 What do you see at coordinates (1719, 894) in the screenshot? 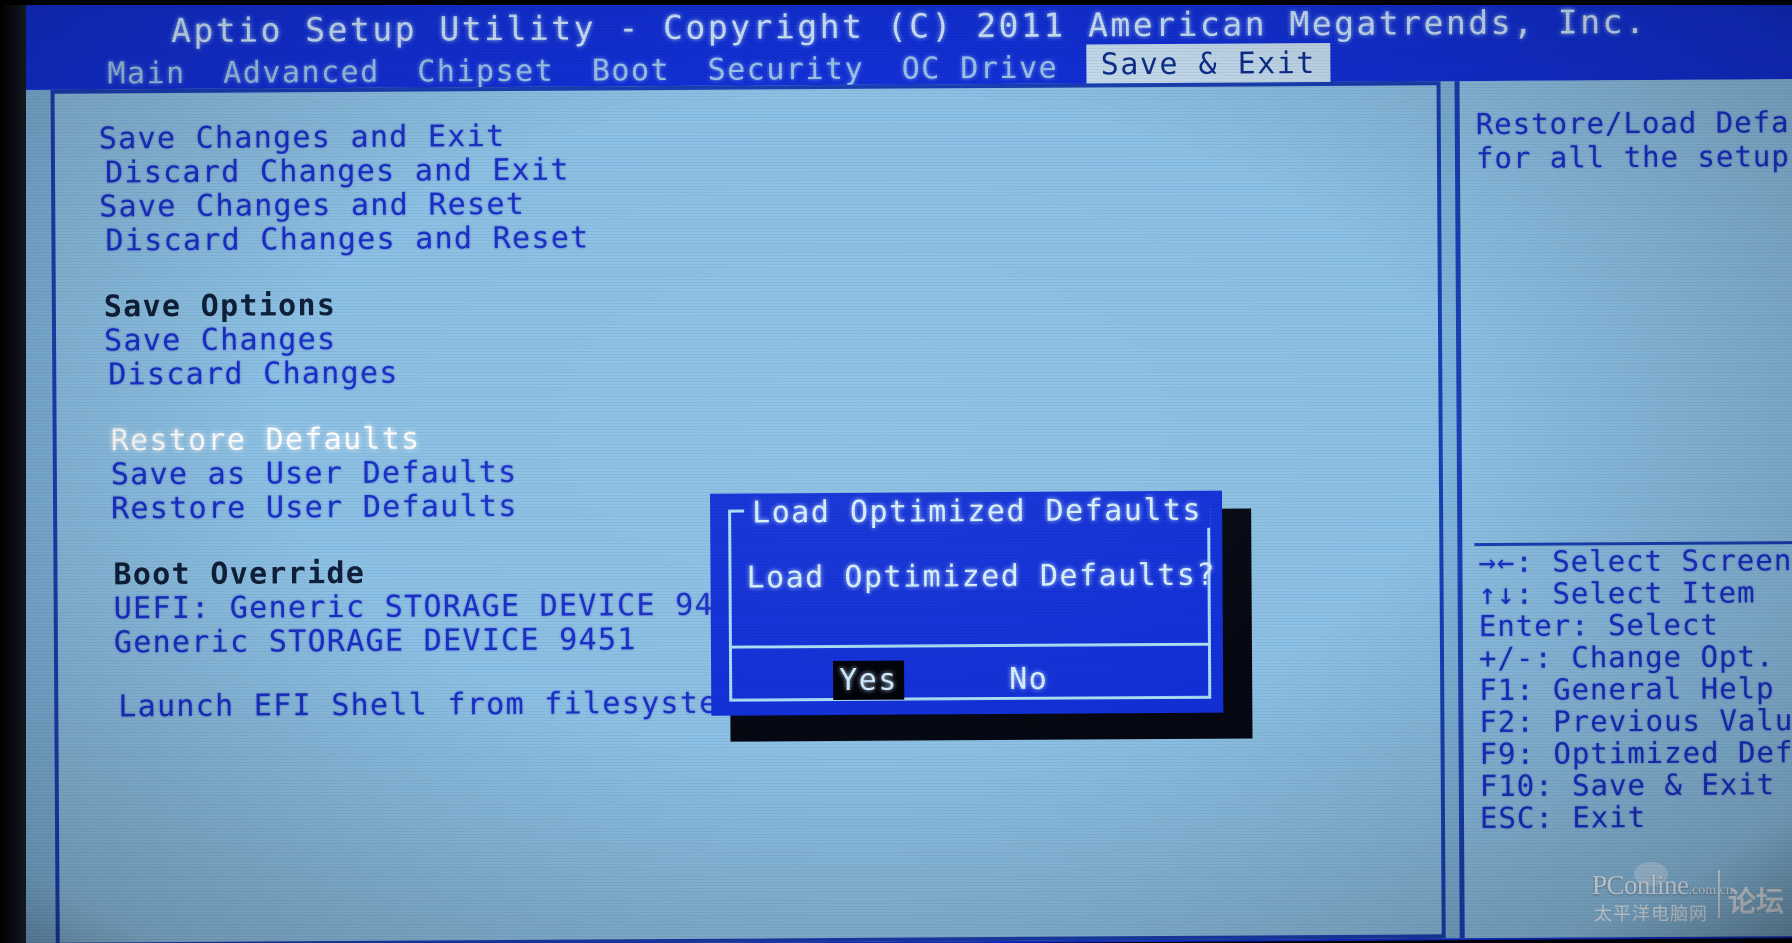
I see `watermark-divider` at bounding box center [1719, 894].